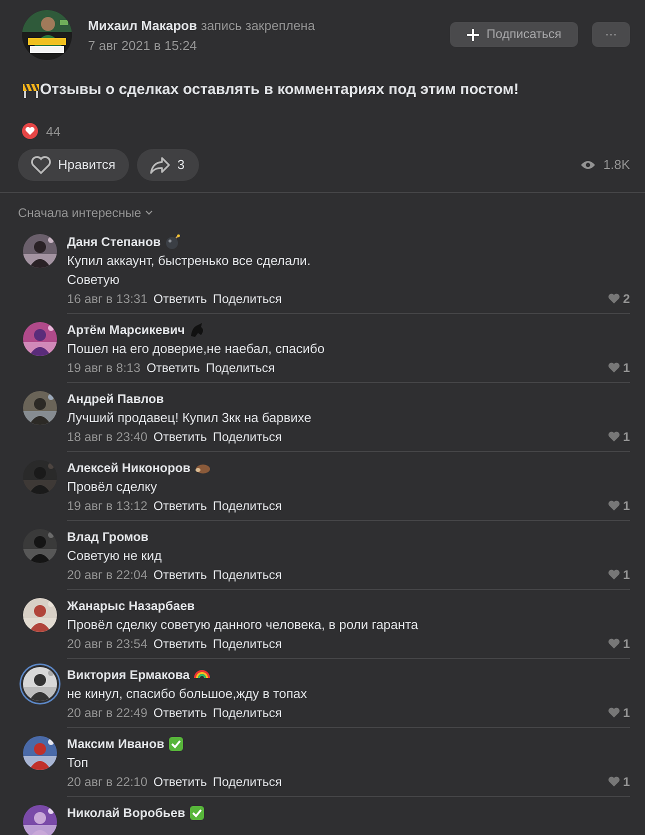  Describe the element at coordinates (257, 26) in the screenshot. I see `pinned-note: запись закреплена` at that location.